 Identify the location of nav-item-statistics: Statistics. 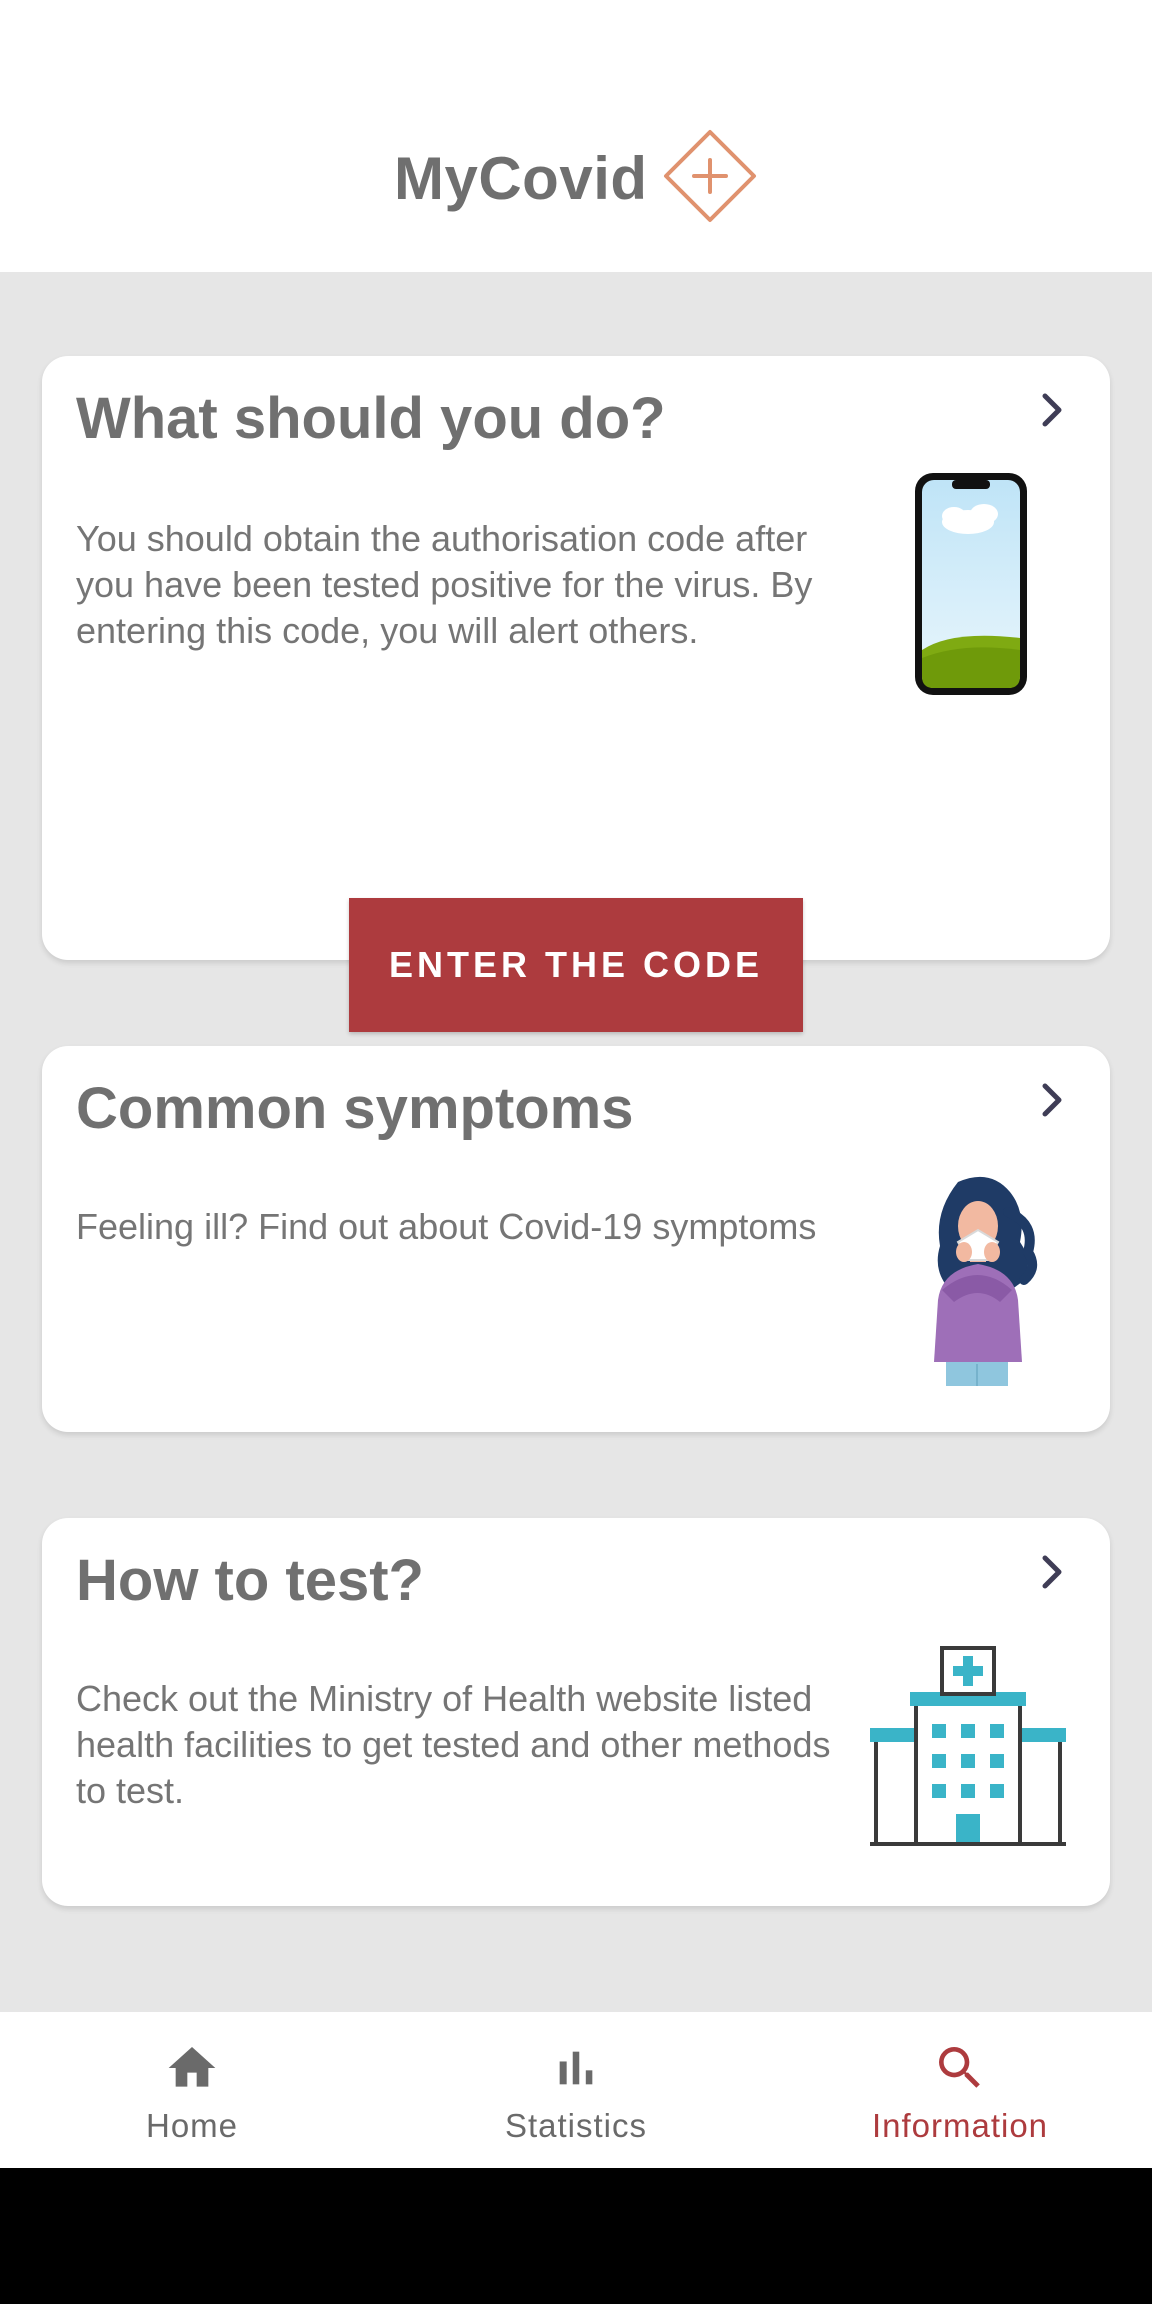
(576, 2090).